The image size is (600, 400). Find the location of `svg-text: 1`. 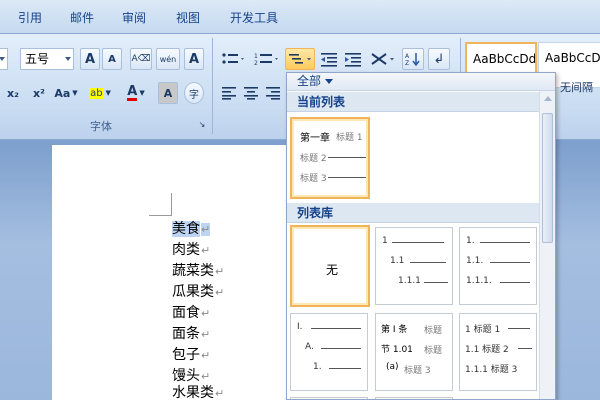

svg-text: 1 is located at coordinates (256, 56).